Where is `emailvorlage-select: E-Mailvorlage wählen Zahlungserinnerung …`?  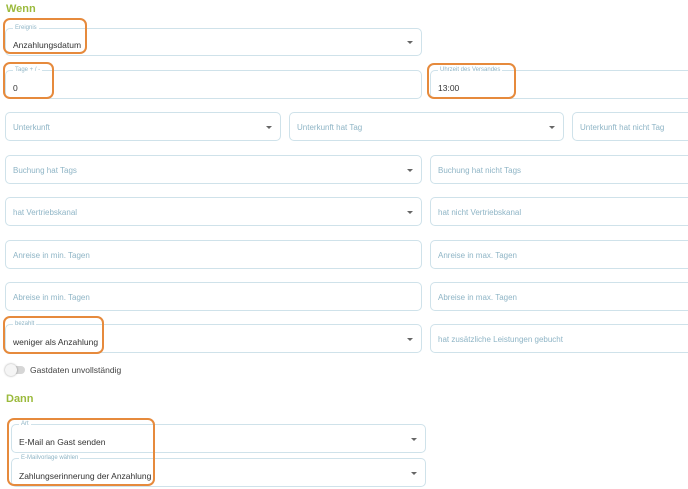
emailvorlage-select: E-Mailvorlage wählen Zahlungserinnerung … is located at coordinates (218, 470).